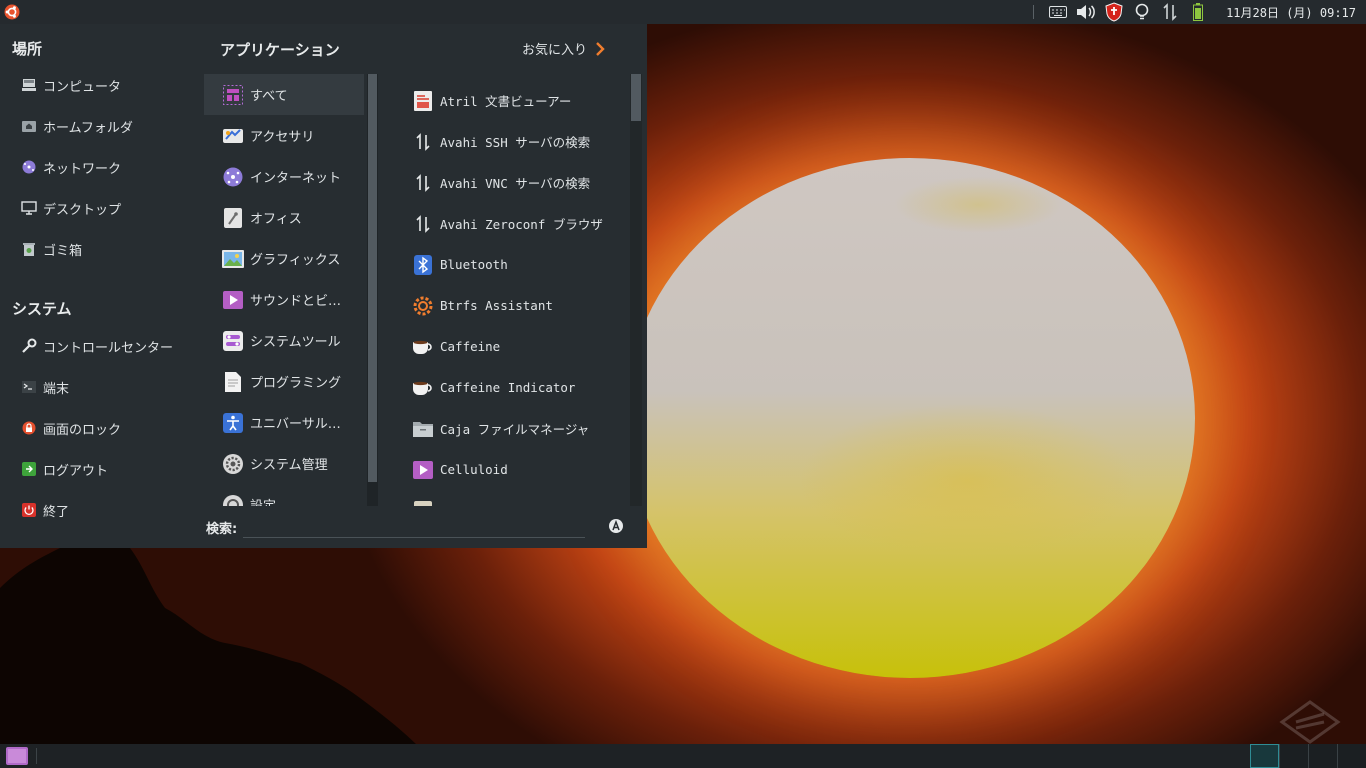 This screenshot has height=768, width=1366. I want to click on app-label: Celluloid, so click(474, 469).